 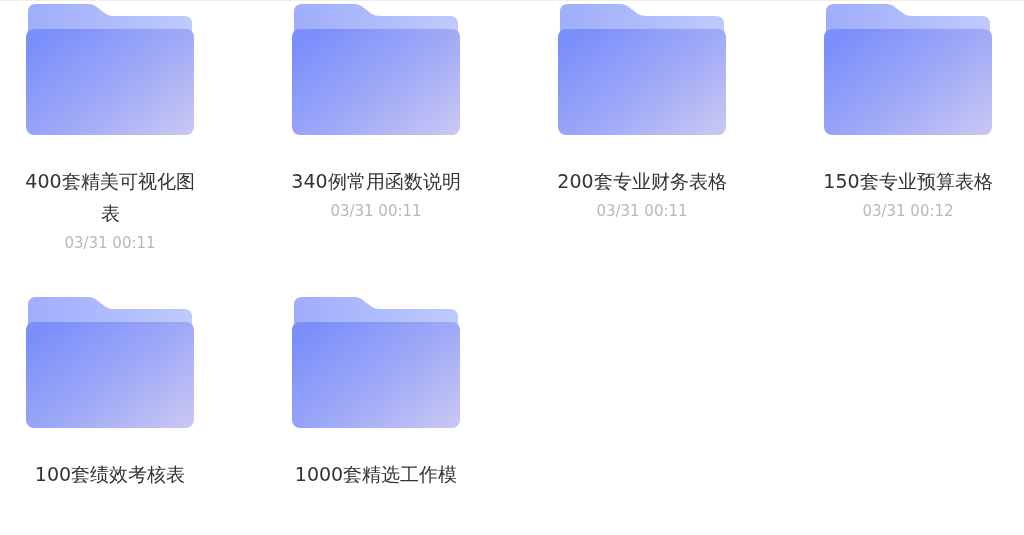 What do you see at coordinates (110, 197) in the screenshot?
I see `folder-name: 400套精美可视化图表` at bounding box center [110, 197].